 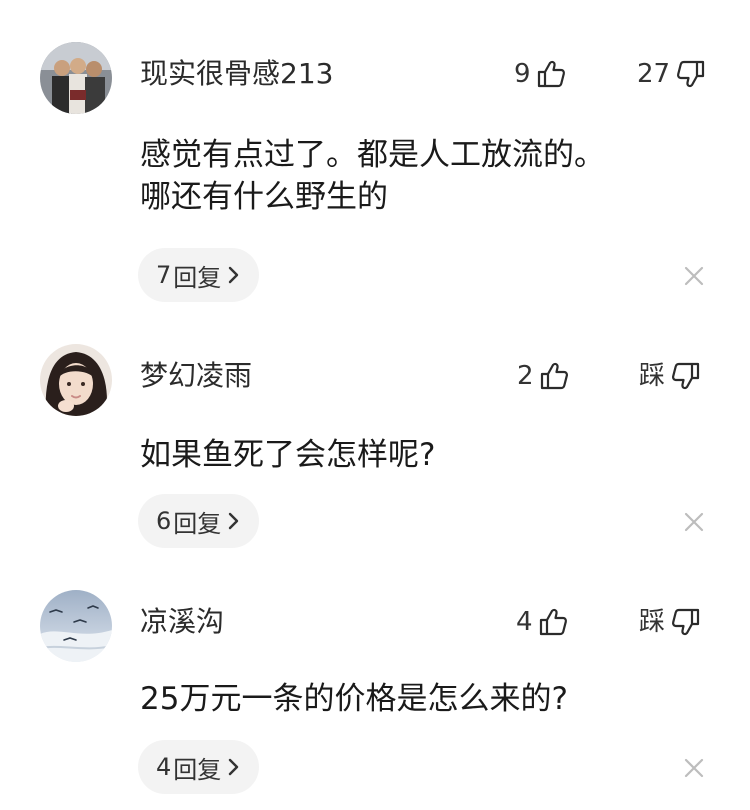 I want to click on username: 现实很骨感213, so click(x=236, y=74).